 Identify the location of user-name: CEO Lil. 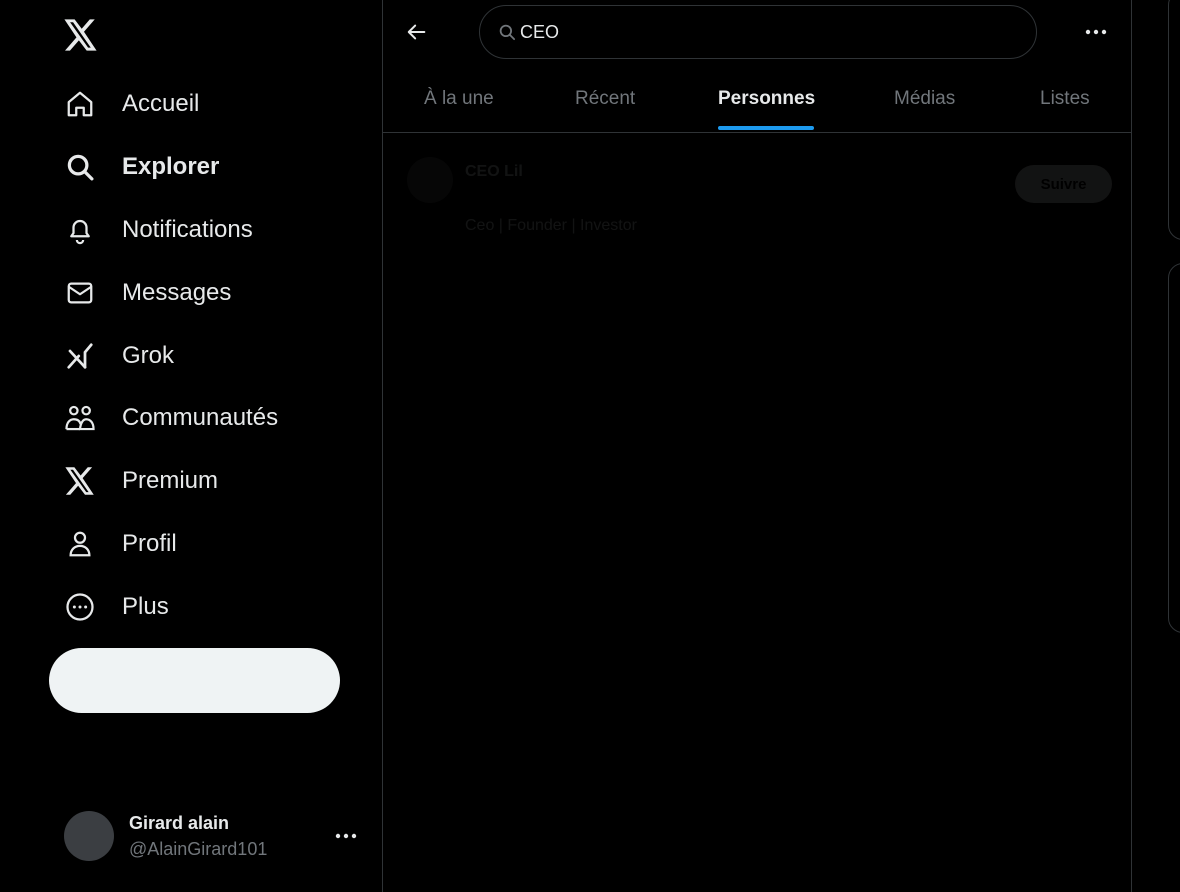
(494, 171).